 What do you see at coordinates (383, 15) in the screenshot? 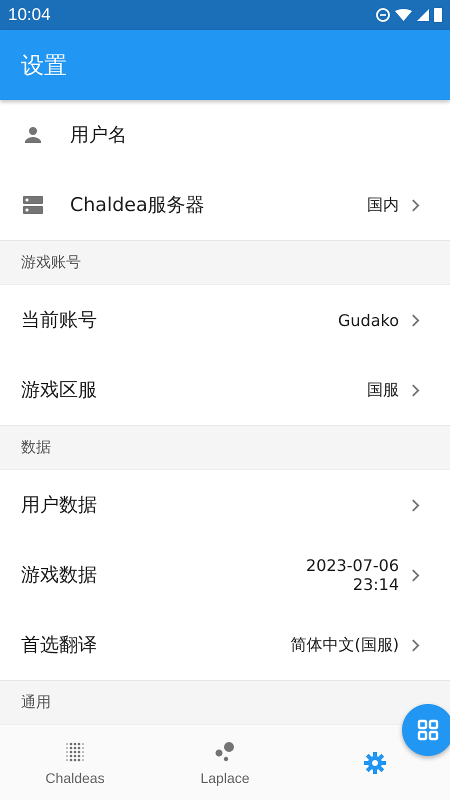
I see `do-not-disturb-icon` at bounding box center [383, 15].